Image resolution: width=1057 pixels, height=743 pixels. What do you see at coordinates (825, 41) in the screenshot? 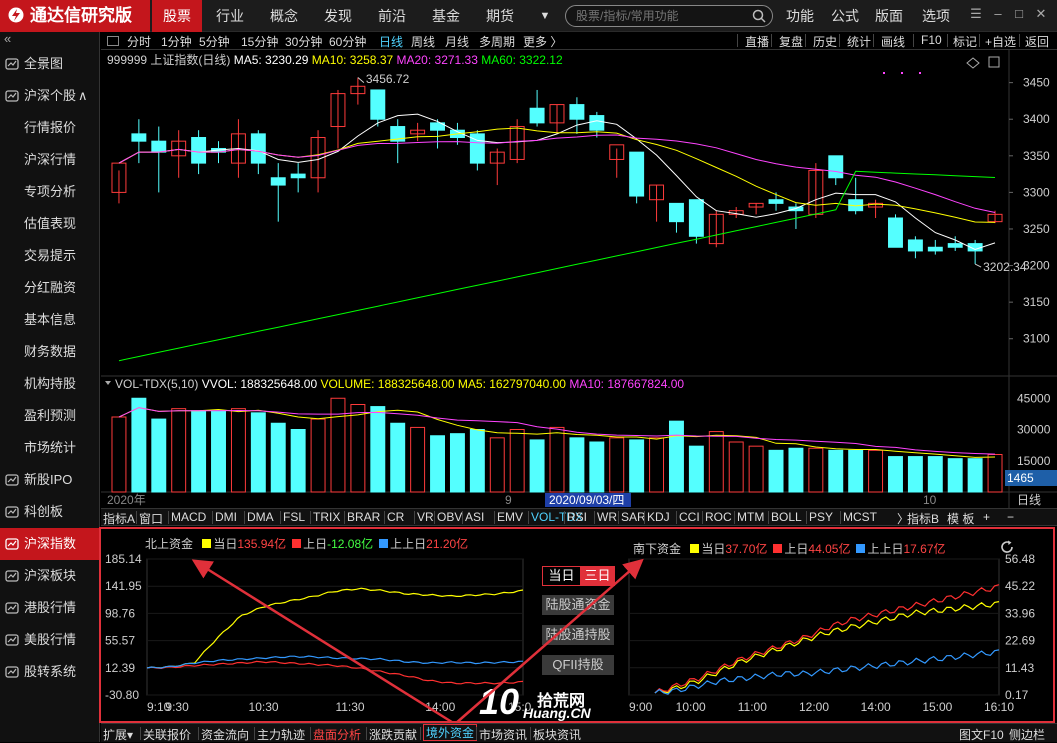
I see `tool-2: 历史` at bounding box center [825, 41].